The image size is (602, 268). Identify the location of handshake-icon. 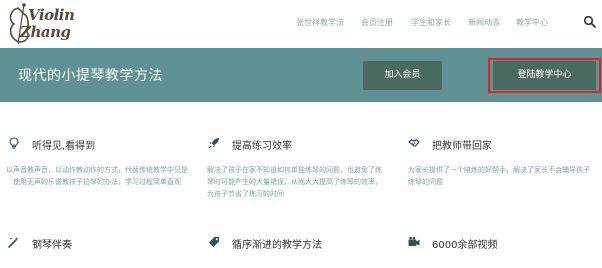
(414, 143).